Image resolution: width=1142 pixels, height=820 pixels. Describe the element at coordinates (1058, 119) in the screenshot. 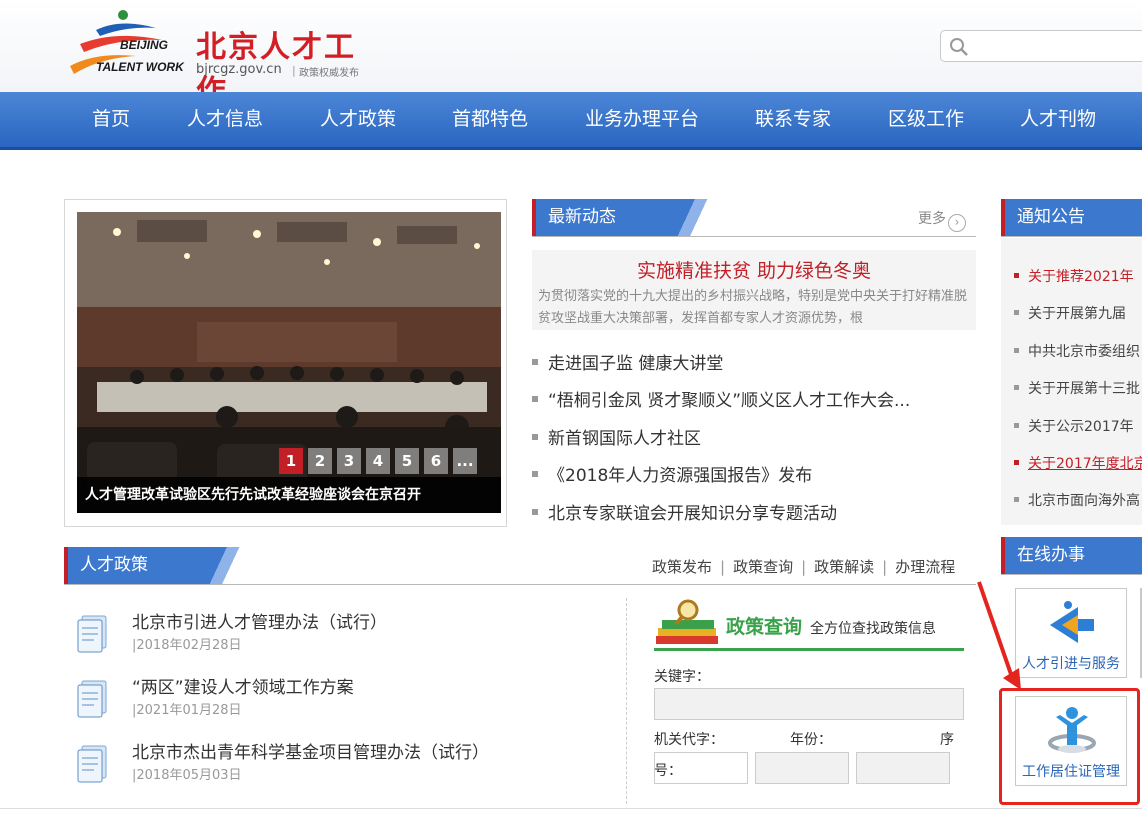

I see `nav-item-talent-publications: 人才刊物` at that location.